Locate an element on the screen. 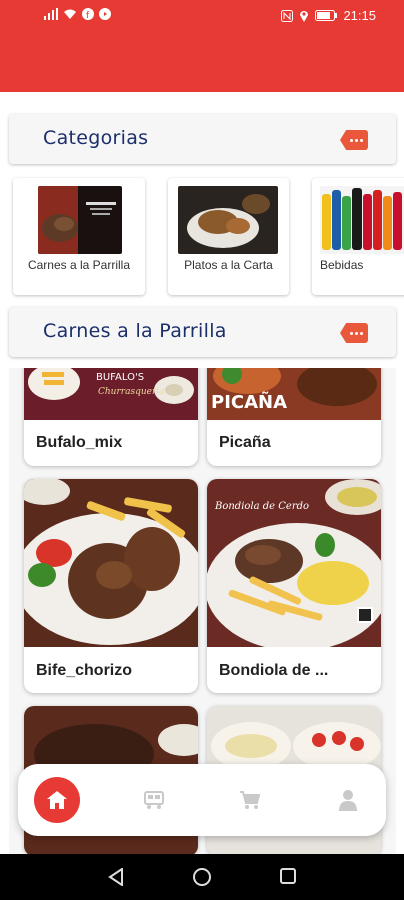 This screenshot has height=900, width=404. nav-cart-button is located at coordinates (250, 800).